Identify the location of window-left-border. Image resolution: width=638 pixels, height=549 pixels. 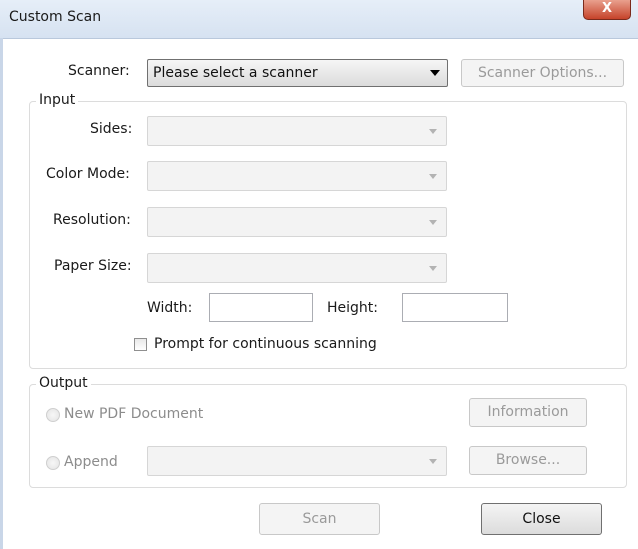
(1, 293).